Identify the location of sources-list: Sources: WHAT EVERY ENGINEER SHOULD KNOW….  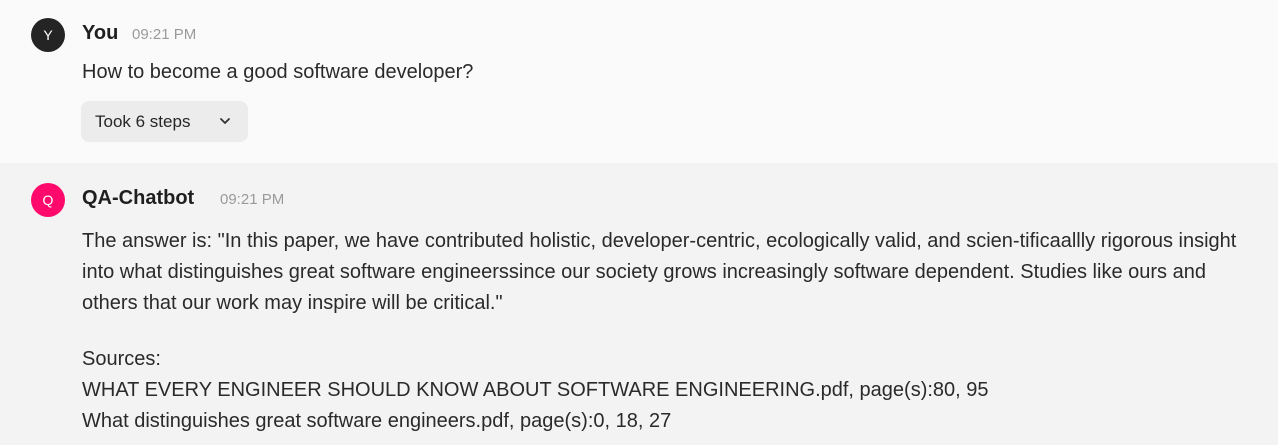
(535, 390).